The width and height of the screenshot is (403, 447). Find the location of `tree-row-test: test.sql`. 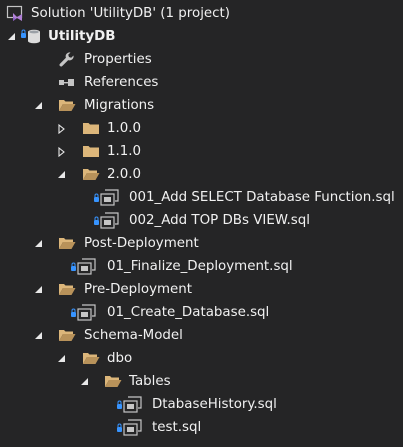

tree-row-test: test.sql is located at coordinates (201, 427).